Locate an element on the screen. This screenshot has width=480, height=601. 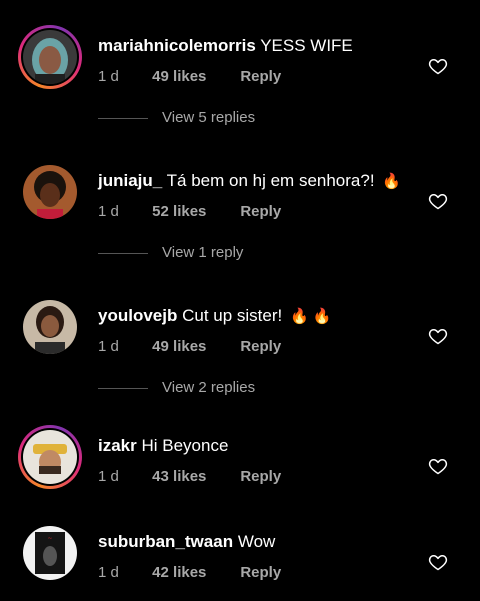
fire-emoji: 🔥 🔥 is located at coordinates (310, 316).